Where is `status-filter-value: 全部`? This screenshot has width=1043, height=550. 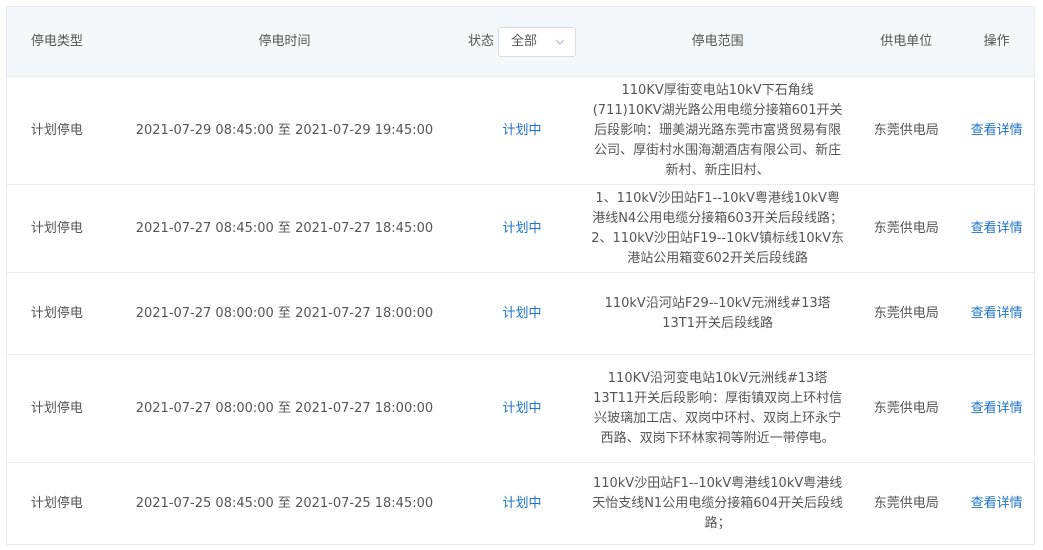 status-filter-value: 全部 is located at coordinates (523, 41).